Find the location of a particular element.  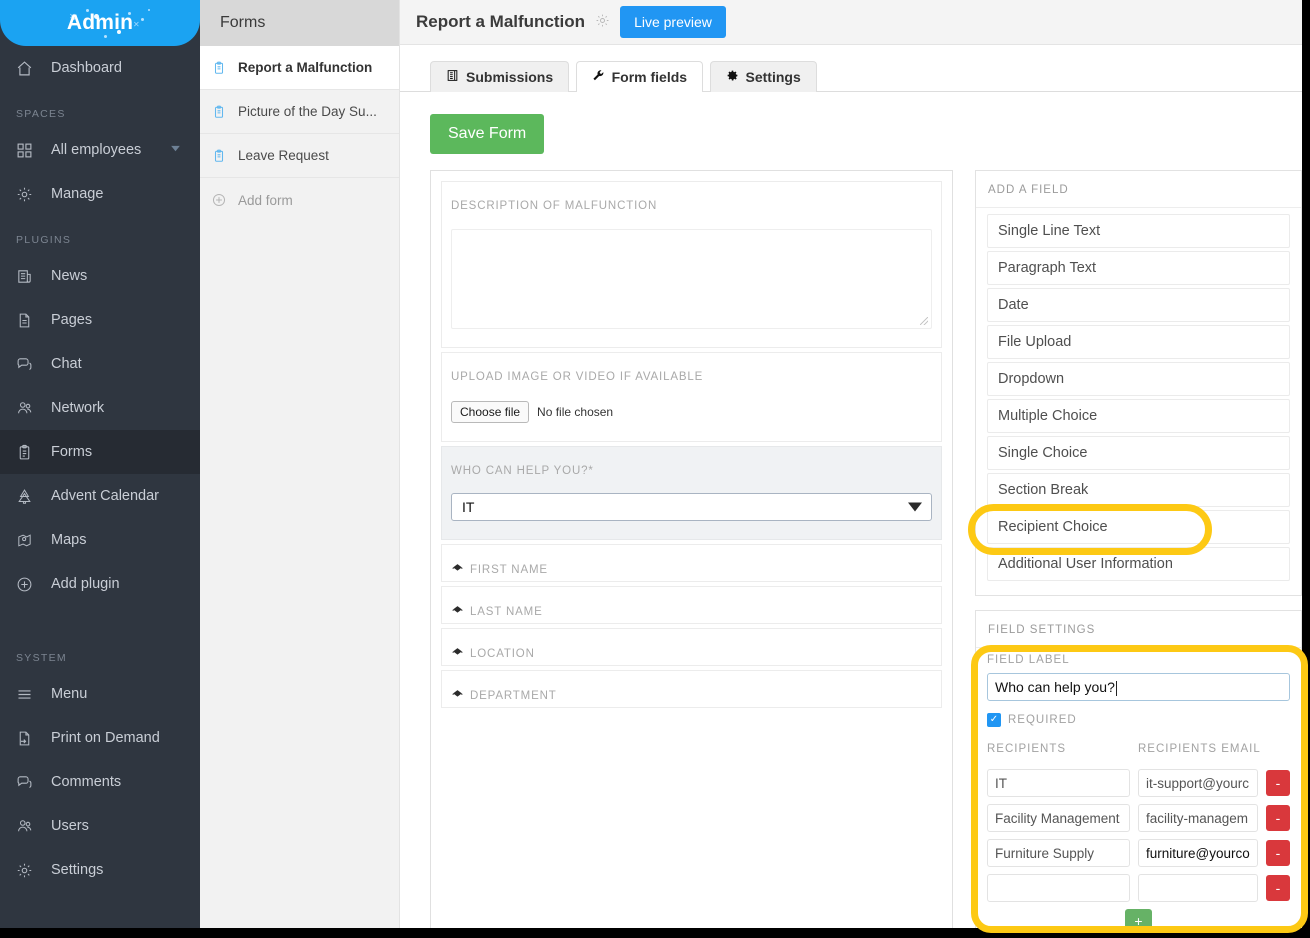

recipient-name-input: Facility Management is located at coordinates (1058, 818).